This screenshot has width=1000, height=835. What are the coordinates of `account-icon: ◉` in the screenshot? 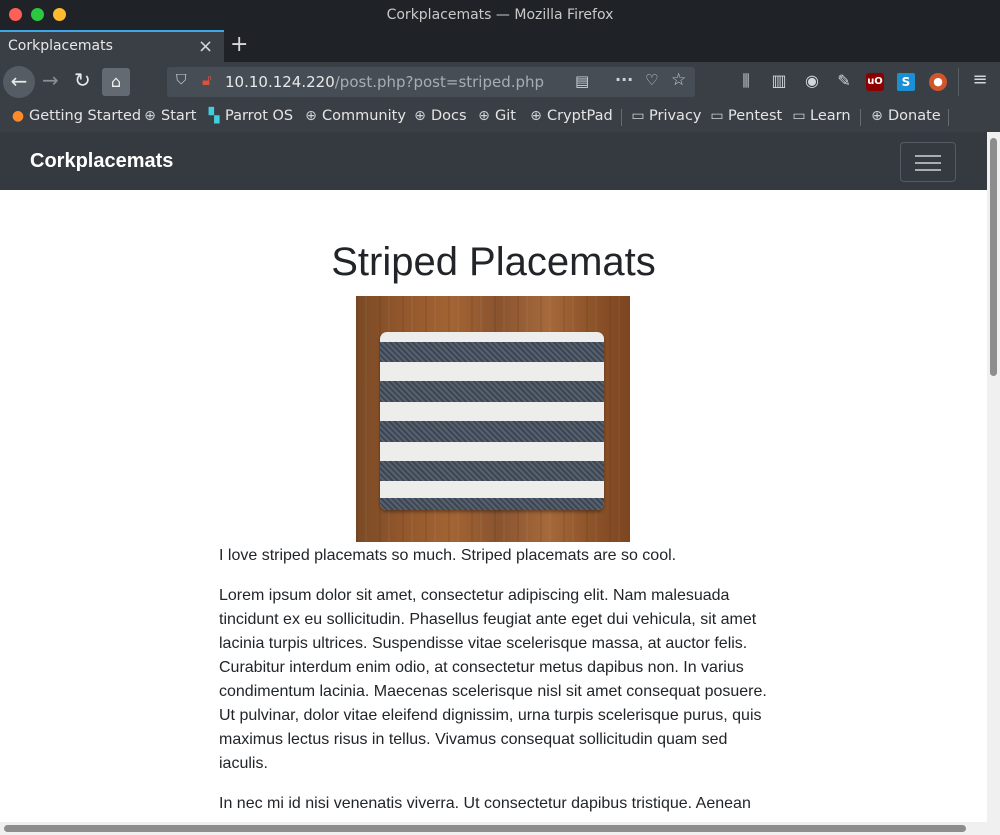 It's located at (812, 80).